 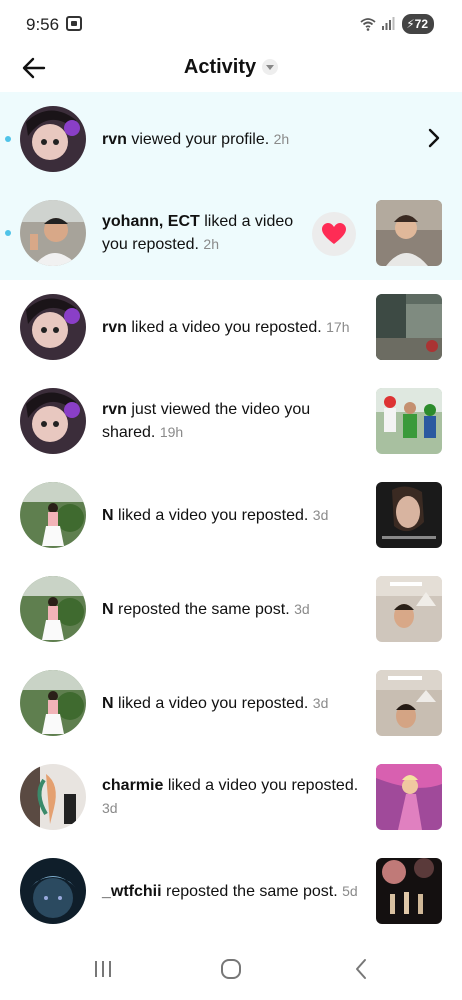 I want to click on notification-text: rvn liked a video you reposted. 17h, so click(x=233, y=327).